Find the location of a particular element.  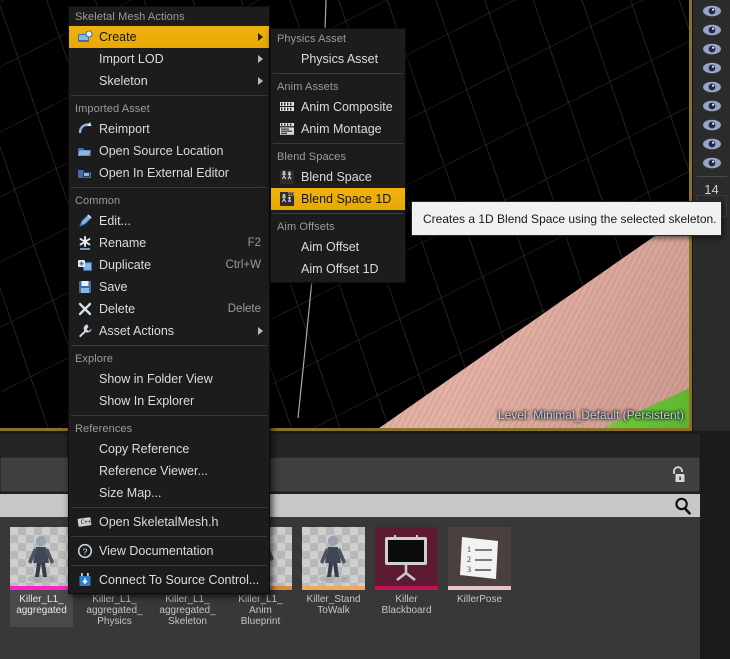

duplicate-icon is located at coordinates (85, 265).